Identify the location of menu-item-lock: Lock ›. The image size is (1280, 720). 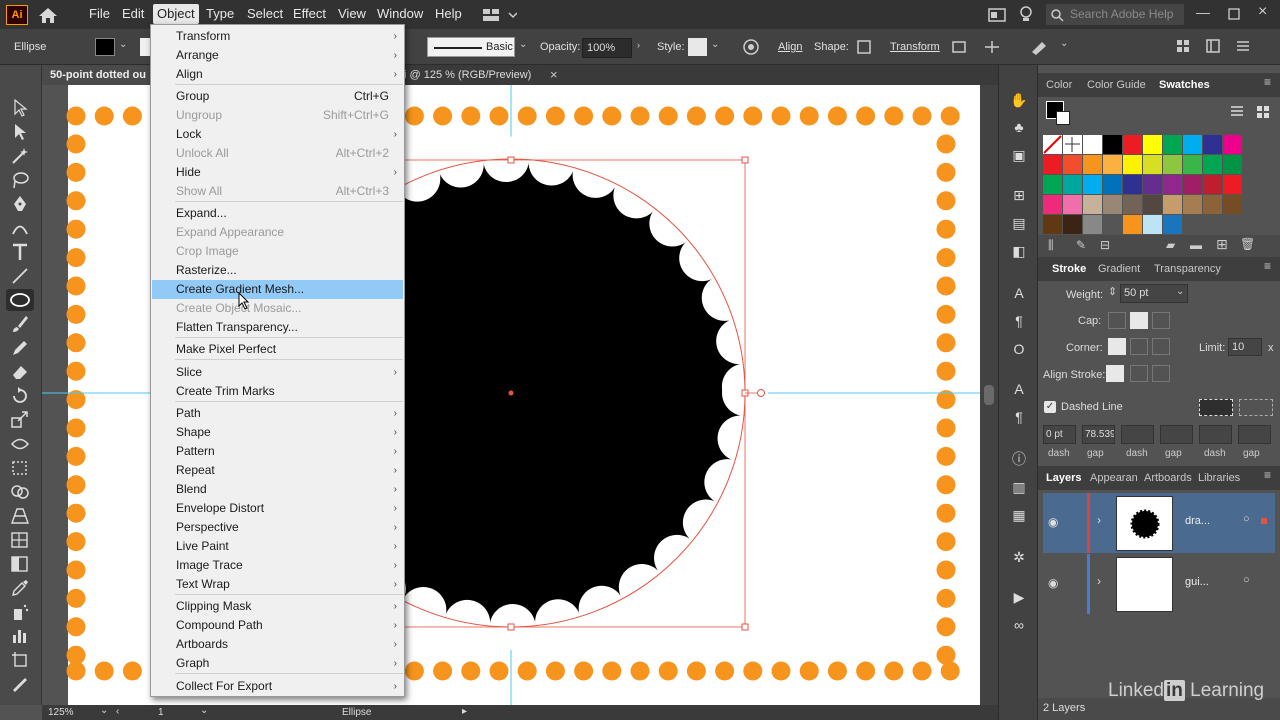
(277, 134).